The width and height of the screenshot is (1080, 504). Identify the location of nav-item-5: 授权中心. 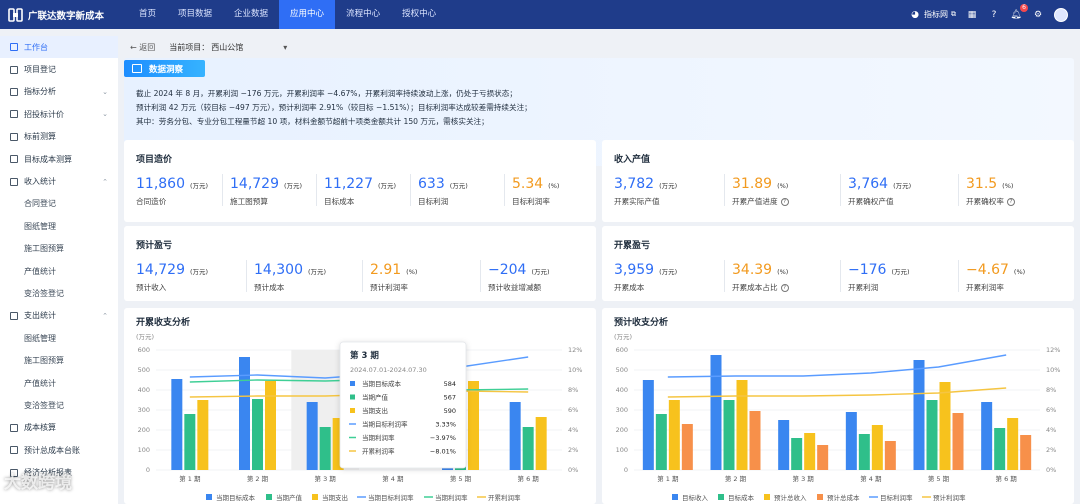
(419, 14).